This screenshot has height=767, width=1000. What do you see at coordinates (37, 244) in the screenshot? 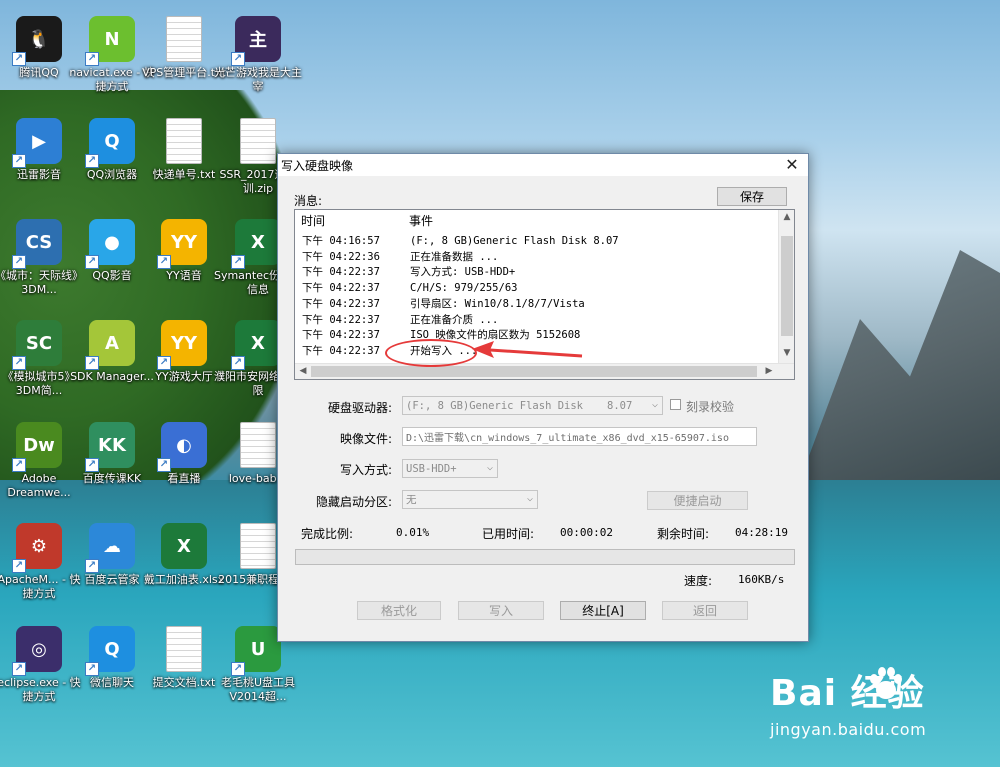
I see `app-icon: CS ↗` at bounding box center [37, 244].